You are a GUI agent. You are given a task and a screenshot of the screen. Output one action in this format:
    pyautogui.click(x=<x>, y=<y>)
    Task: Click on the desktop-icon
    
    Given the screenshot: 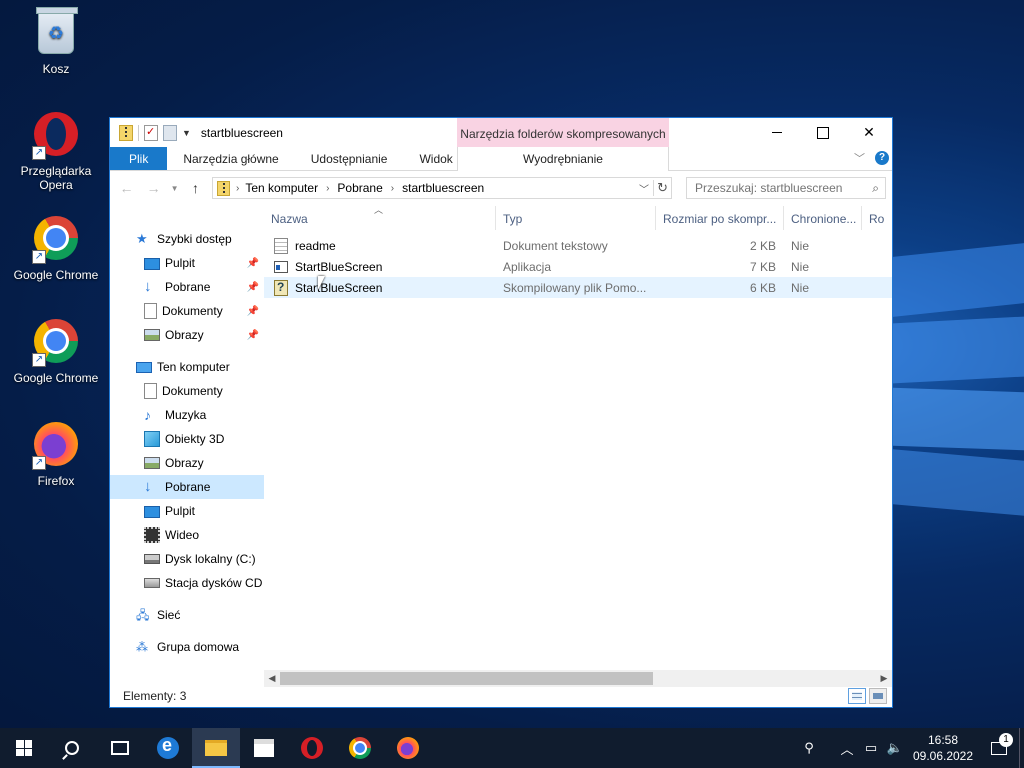 What is the action you would take?
    pyautogui.click(x=152, y=264)
    